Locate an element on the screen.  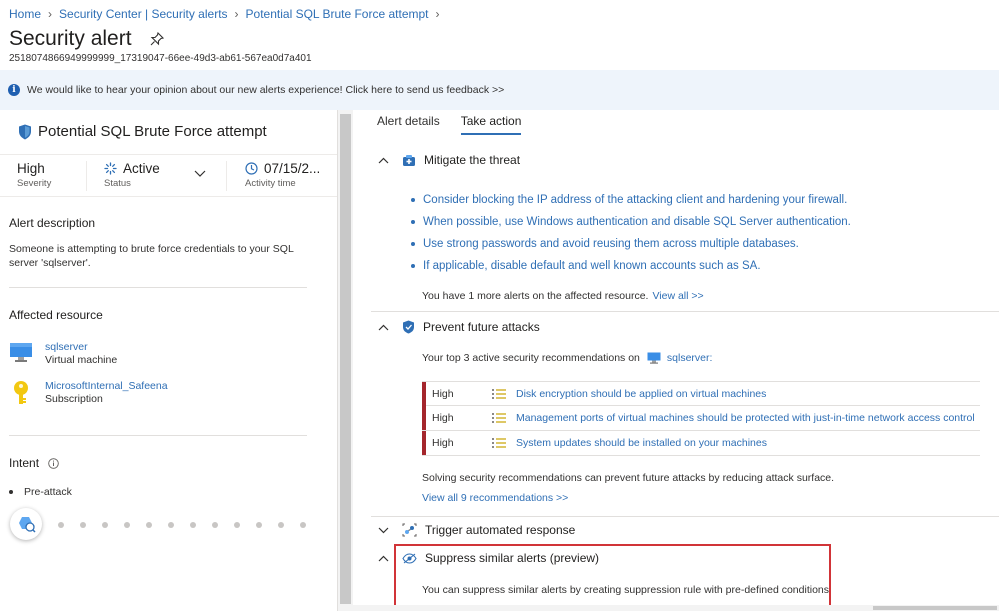
status-dropdown: Active Status is located at coordinates (159, 175).